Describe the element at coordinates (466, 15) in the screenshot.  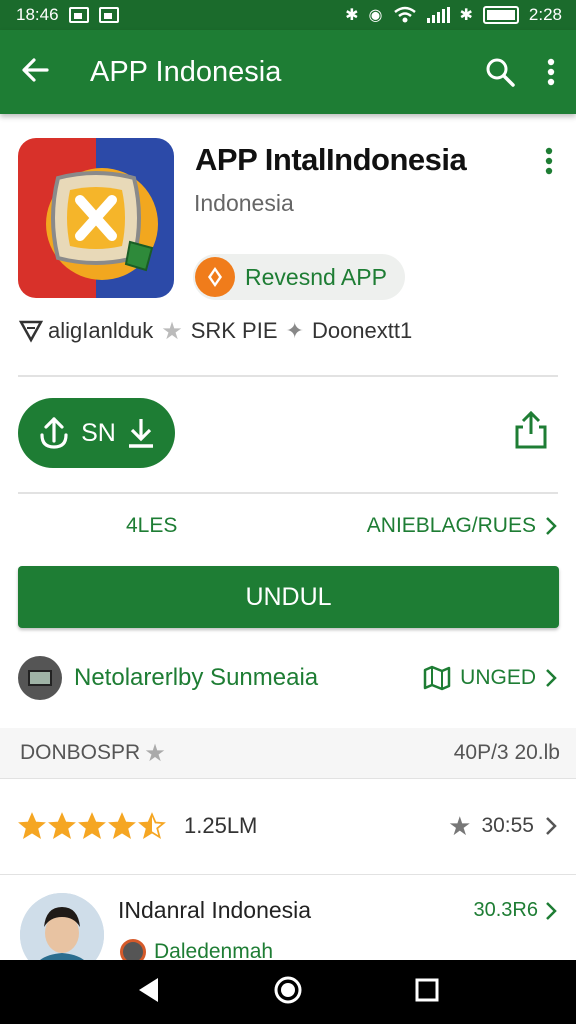
I see `bluetooth-icon-2: ✱` at that location.